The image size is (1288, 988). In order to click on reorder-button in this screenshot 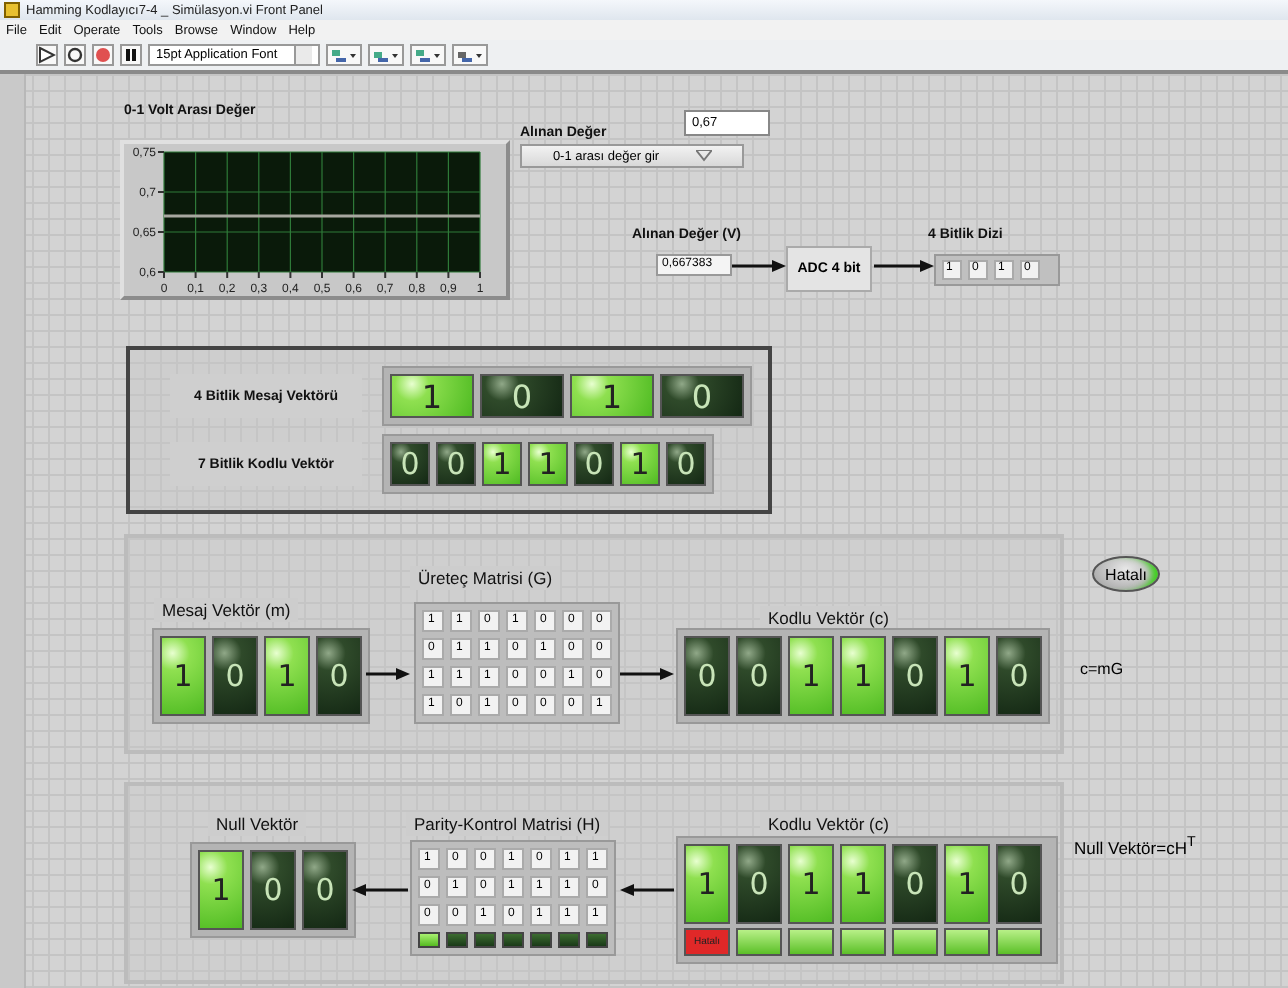, I will do `click(469, 55)`.